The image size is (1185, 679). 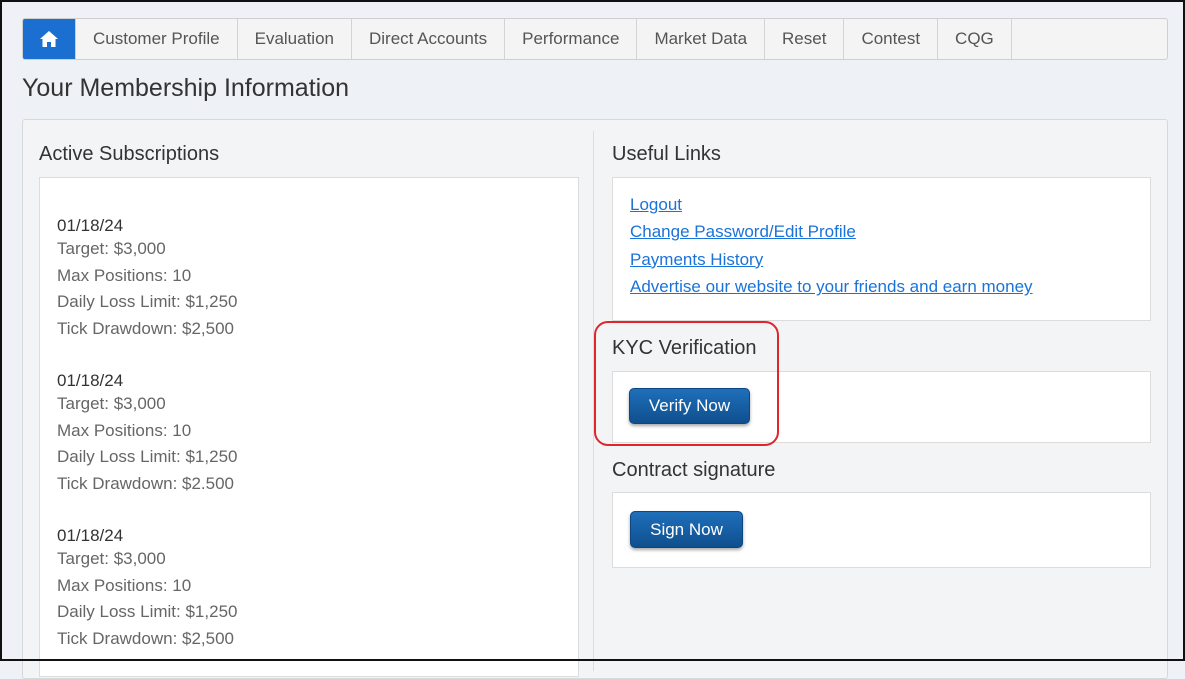 What do you see at coordinates (129, 154) in the screenshot?
I see `active-subscriptions-title: Active Subscriptions` at bounding box center [129, 154].